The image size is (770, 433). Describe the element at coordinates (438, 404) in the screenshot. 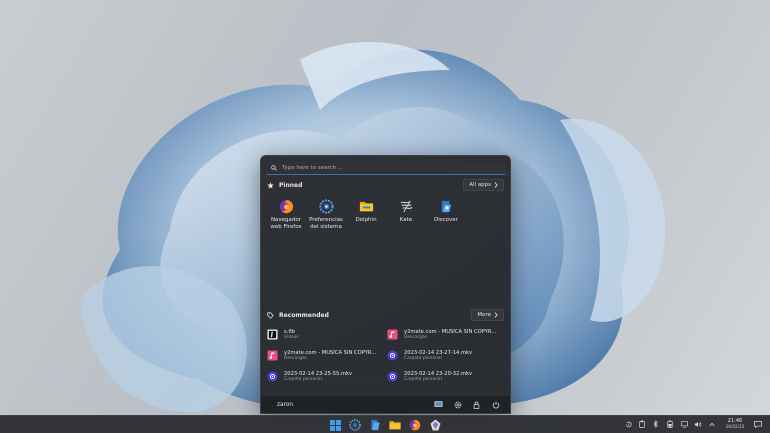

I see `display-icon` at that location.